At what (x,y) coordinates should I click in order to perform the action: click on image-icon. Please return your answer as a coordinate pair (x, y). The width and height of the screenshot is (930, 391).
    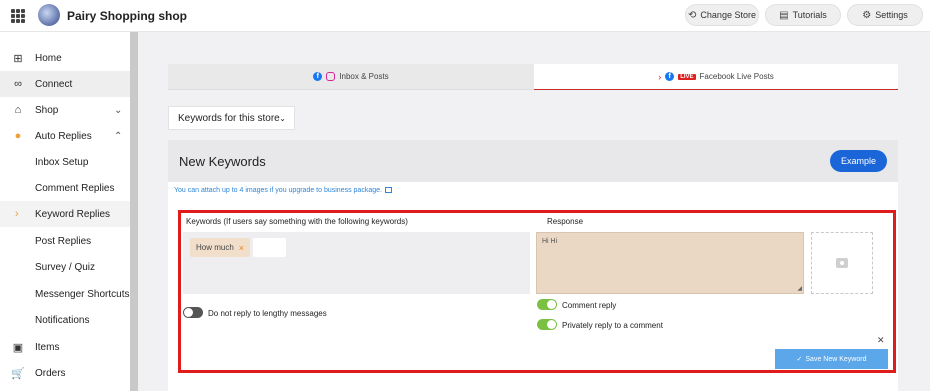
    Looking at the image, I should click on (388, 190).